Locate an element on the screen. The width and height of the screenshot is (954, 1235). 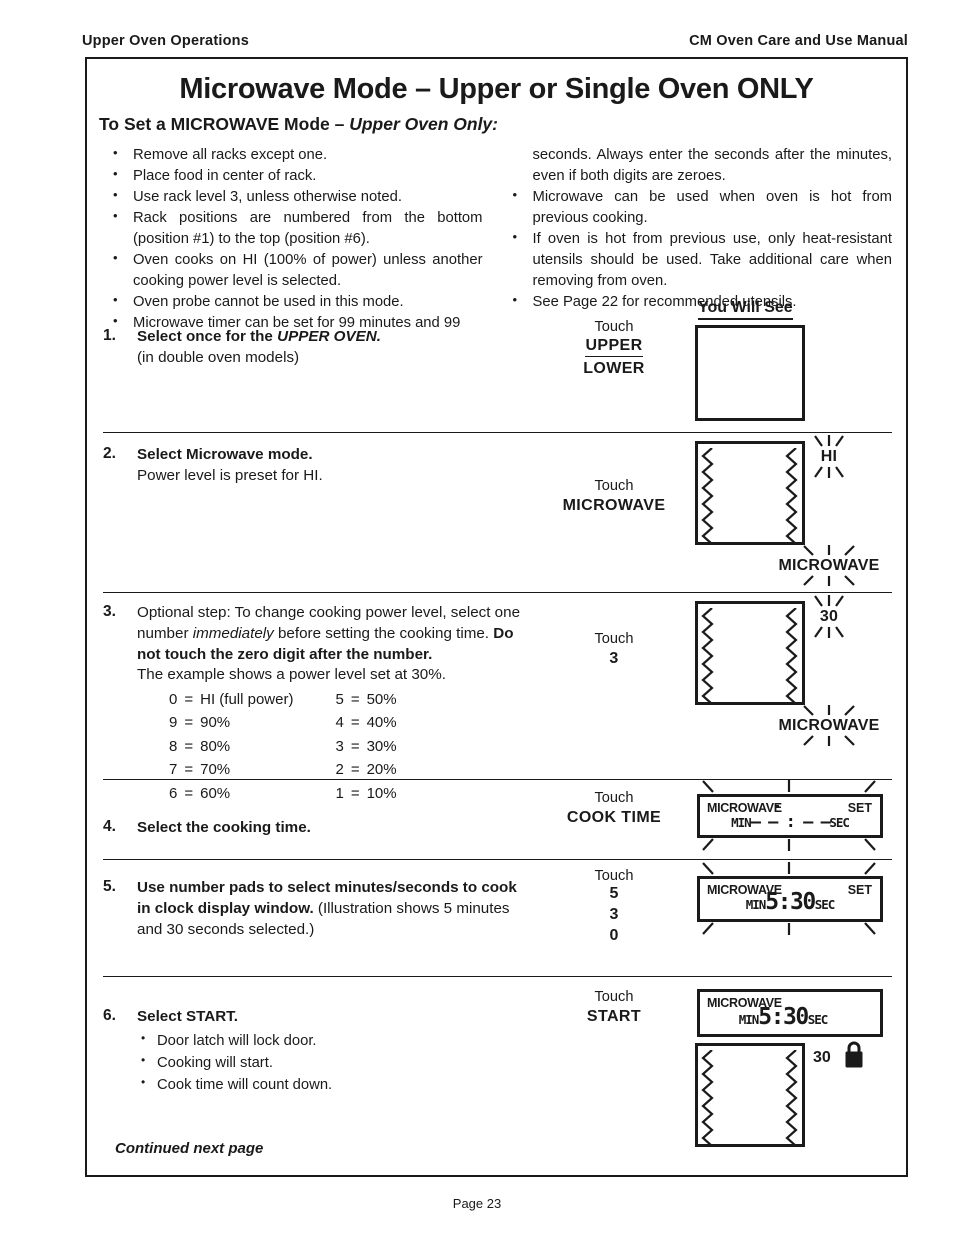
step-3-display: 30 MICROWAVE is located at coordinates (792, 686).